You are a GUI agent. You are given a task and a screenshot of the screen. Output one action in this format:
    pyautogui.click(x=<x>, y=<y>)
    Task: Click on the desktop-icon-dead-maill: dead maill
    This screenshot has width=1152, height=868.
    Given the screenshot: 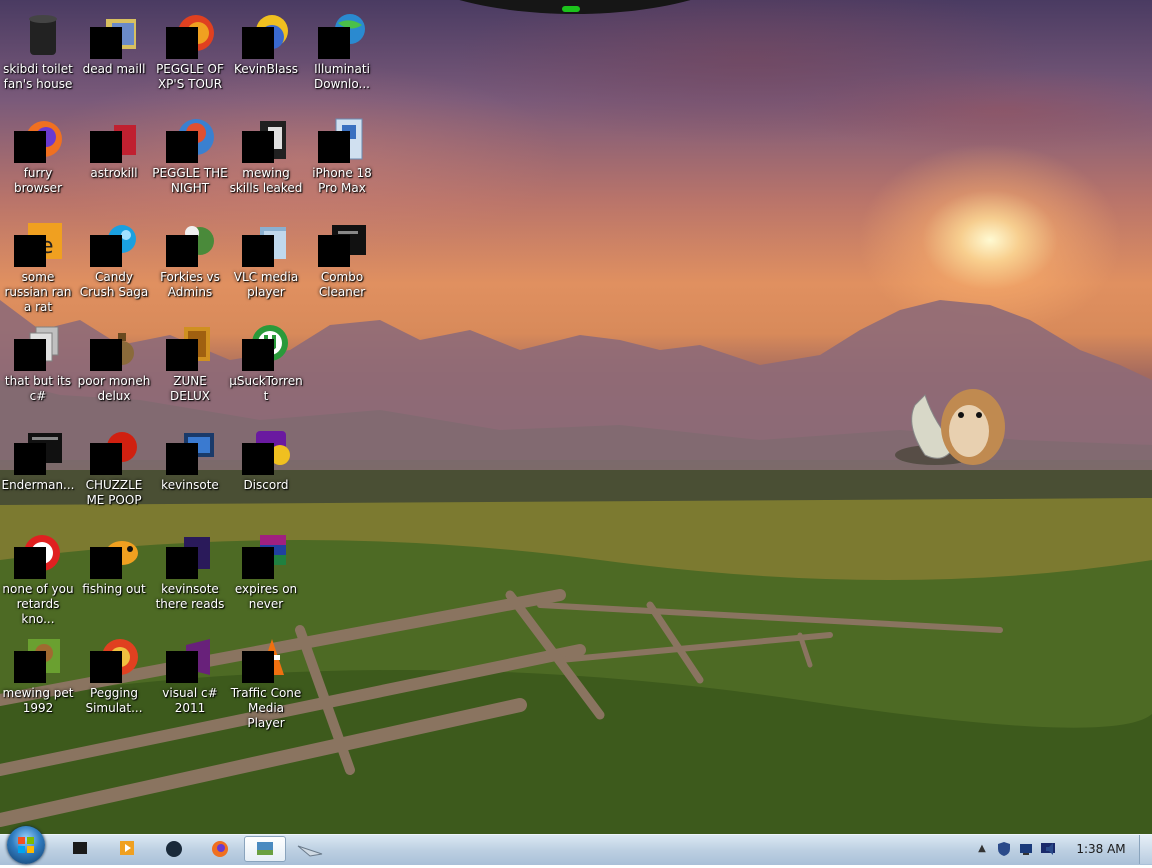 What is the action you would take?
    pyautogui.click(x=114, y=54)
    